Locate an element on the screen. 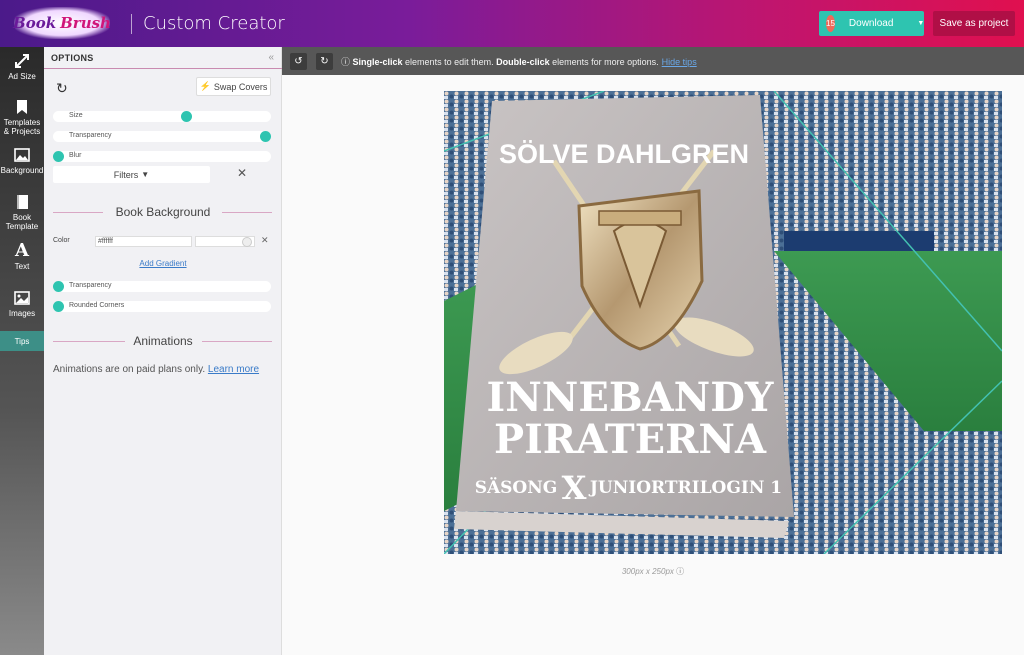  color-hex-input: #ffffff is located at coordinates (143, 241).